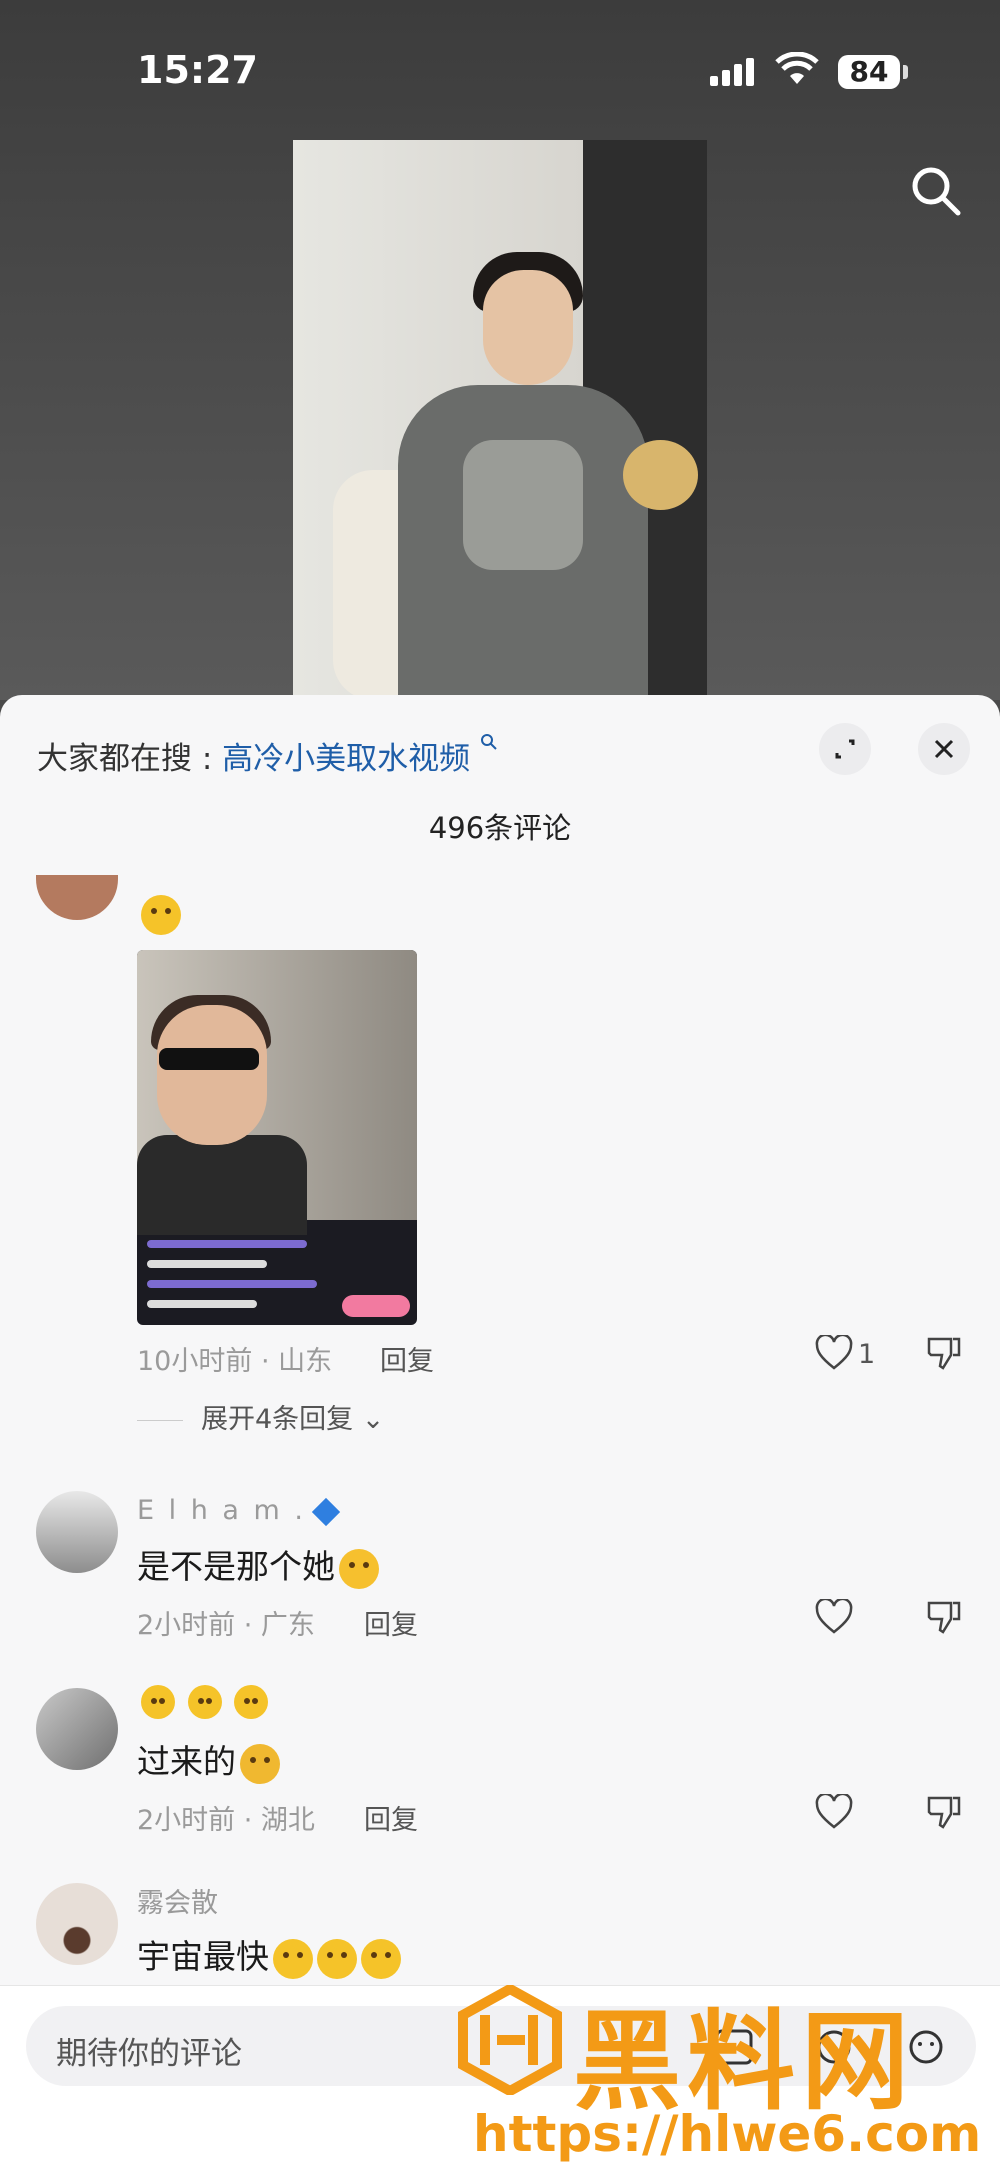 The height and width of the screenshot is (2174, 1000). Describe the element at coordinates (186, 1761) in the screenshot. I see `comment-text-body: 过来的` at that location.